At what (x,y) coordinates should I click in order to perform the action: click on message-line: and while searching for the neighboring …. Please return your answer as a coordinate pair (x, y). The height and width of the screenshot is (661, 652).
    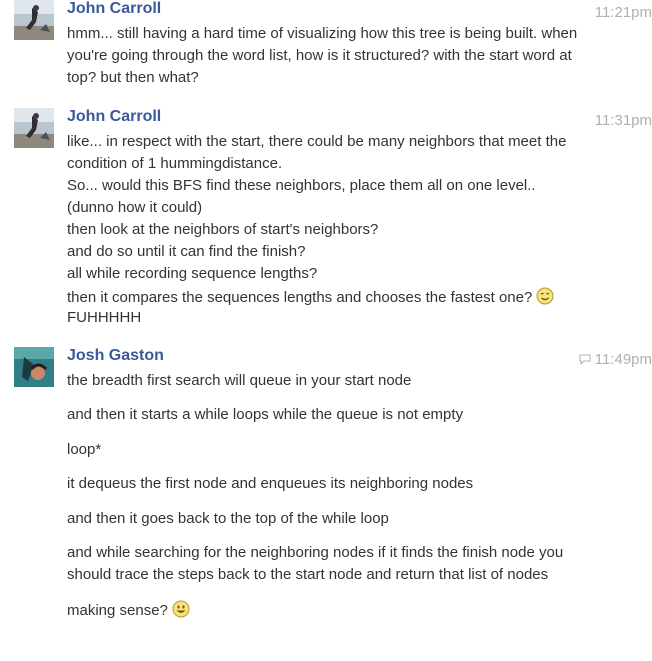
    Looking at the image, I should click on (315, 552).